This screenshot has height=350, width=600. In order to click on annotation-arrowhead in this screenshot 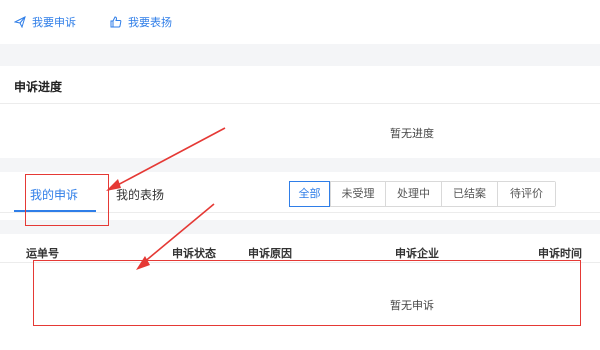, I will do `click(113, 185)`.